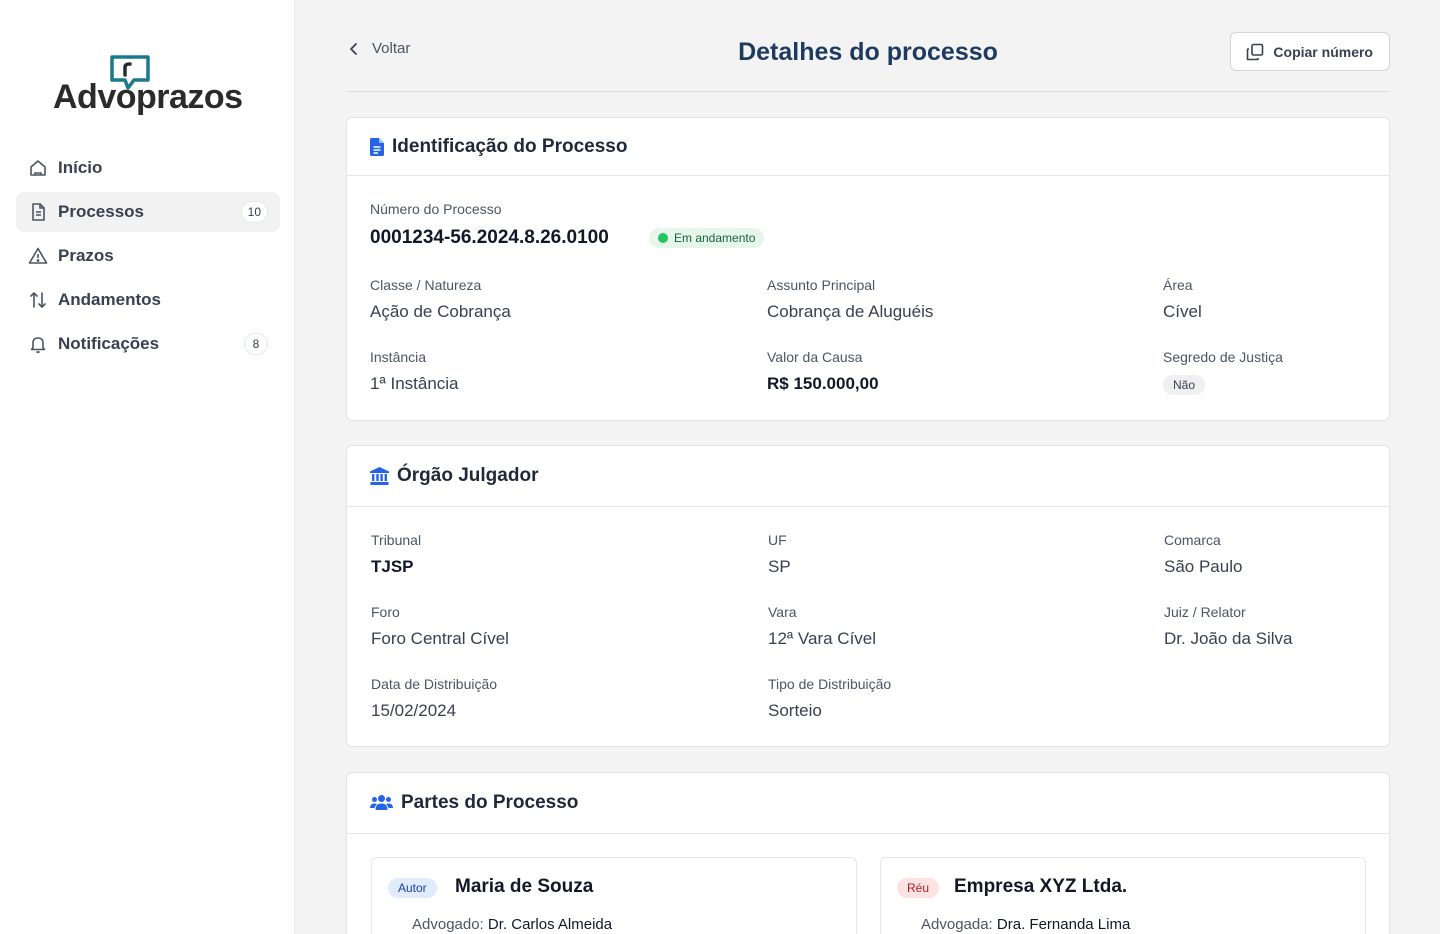 The width and height of the screenshot is (1440, 934). What do you see at coordinates (414, 383) in the screenshot?
I see `instancia-value: 1ª Instância` at bounding box center [414, 383].